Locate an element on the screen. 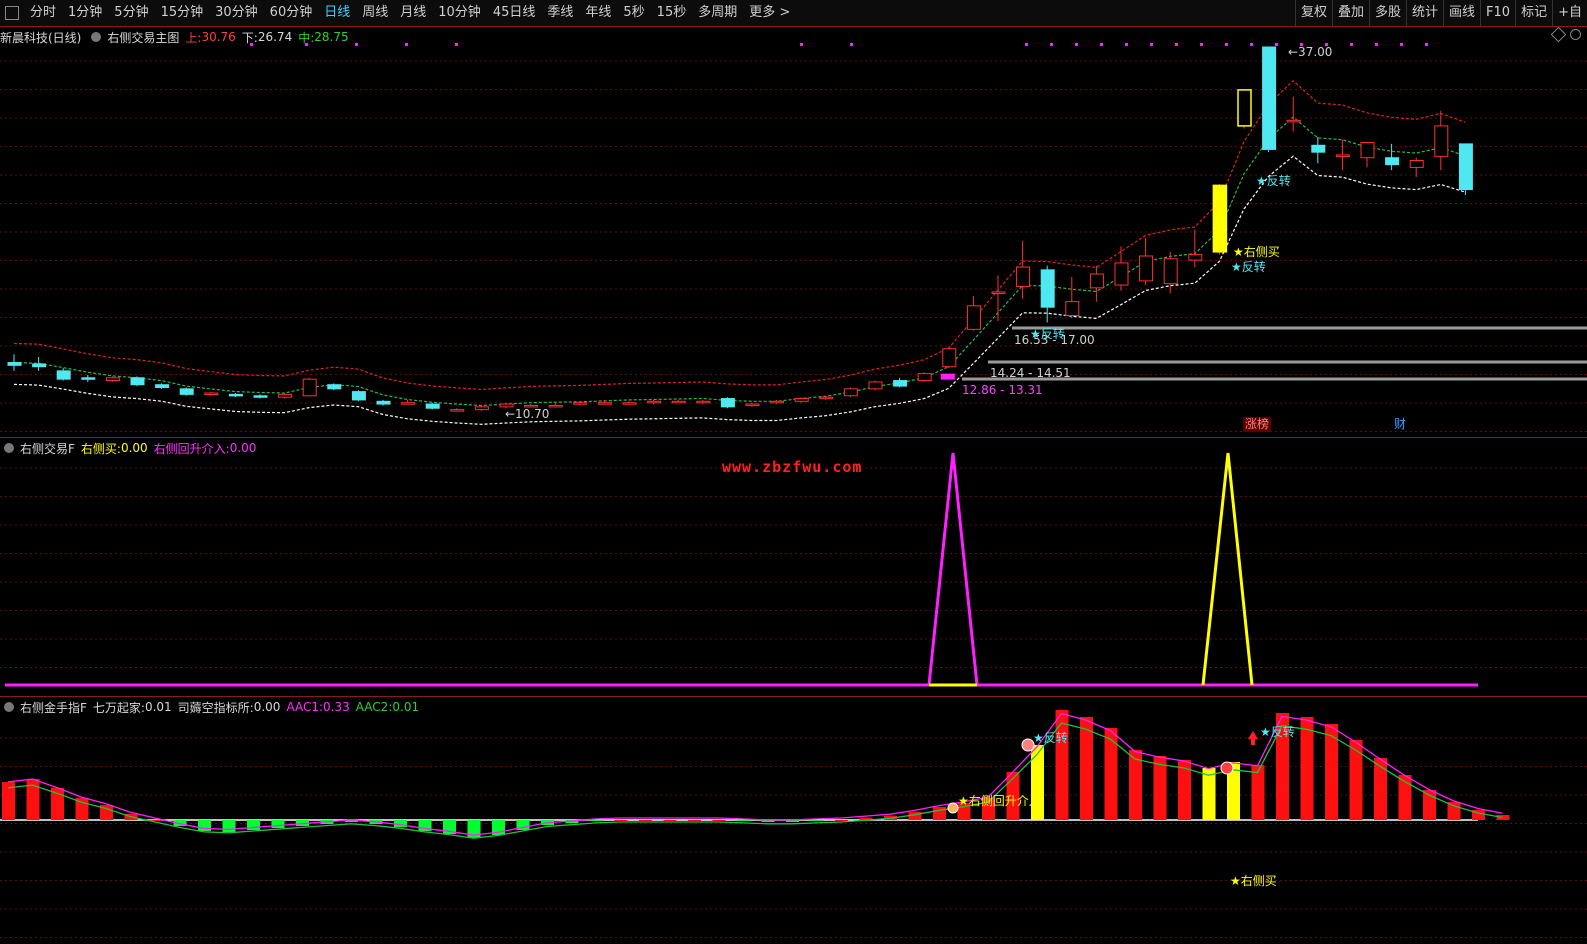  period-tab-11: 季线 is located at coordinates (560, 13).